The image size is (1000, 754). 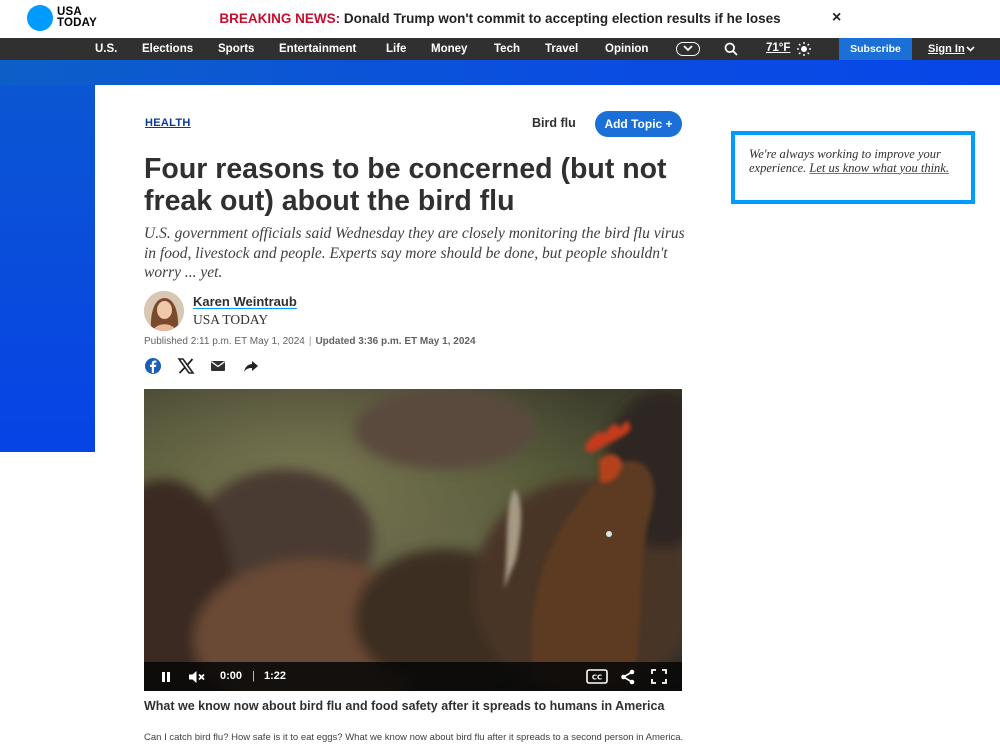 I want to click on nav-item-money: Money, so click(x=449, y=49).